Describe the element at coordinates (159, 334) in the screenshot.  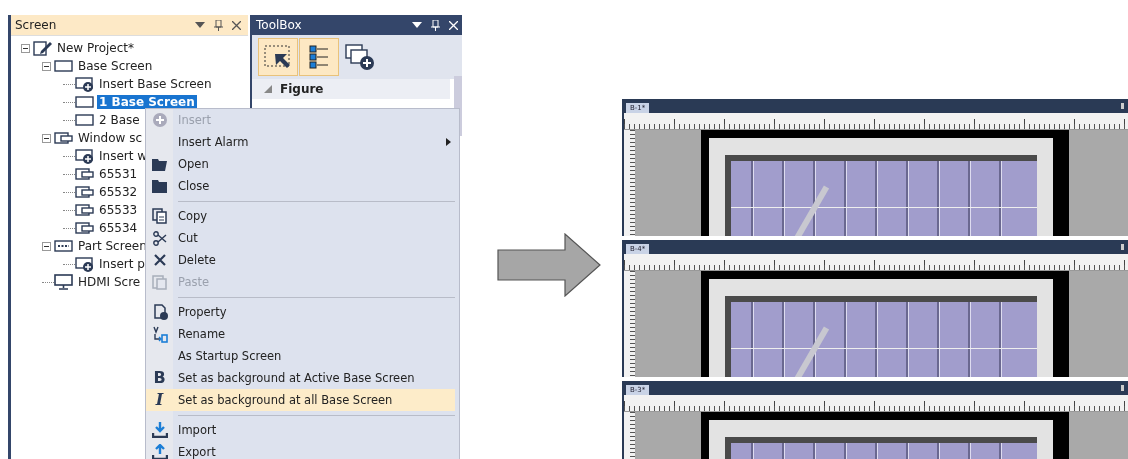
I see `rename-icon` at that location.